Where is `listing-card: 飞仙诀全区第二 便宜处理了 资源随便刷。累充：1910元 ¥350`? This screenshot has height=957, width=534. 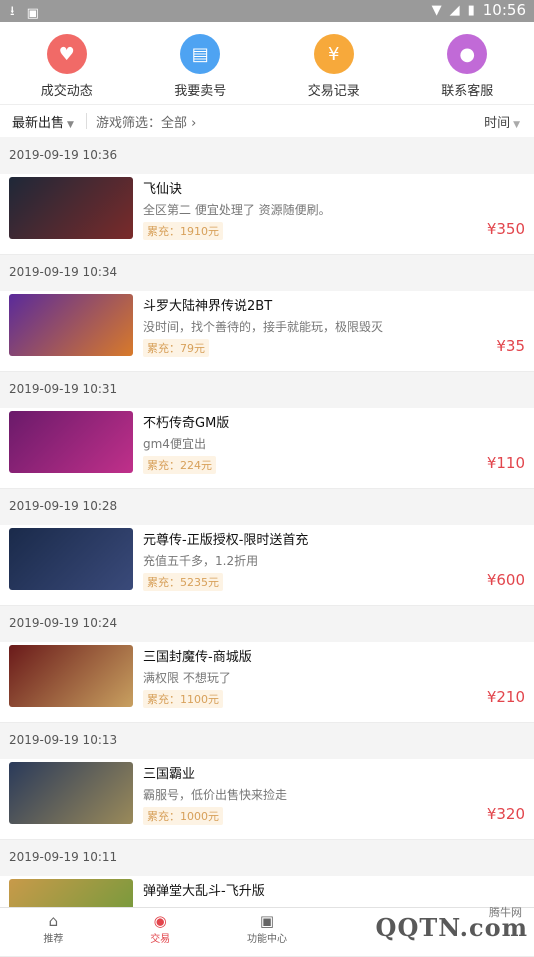
listing-card: 飞仙诀全区第二 便宜处理了 资源随便刷。累充：1910元 ¥350 is located at coordinates (267, 214).